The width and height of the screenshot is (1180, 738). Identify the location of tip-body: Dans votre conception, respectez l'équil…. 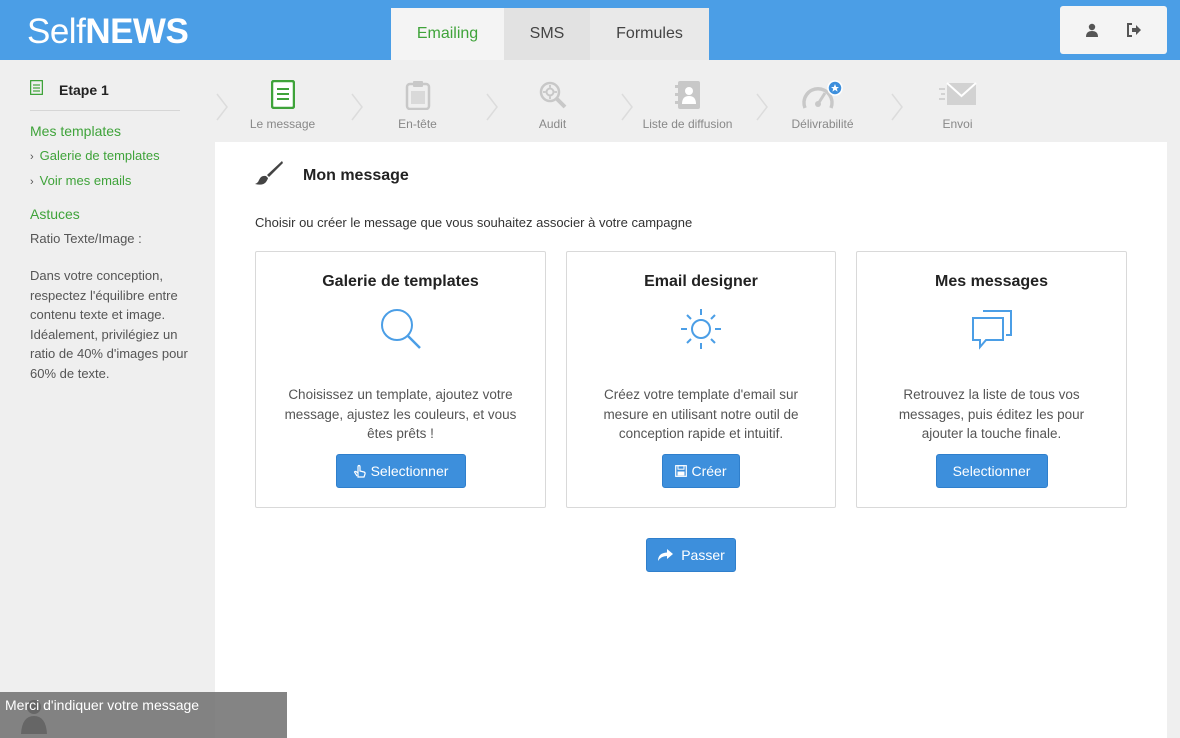
(109, 324).